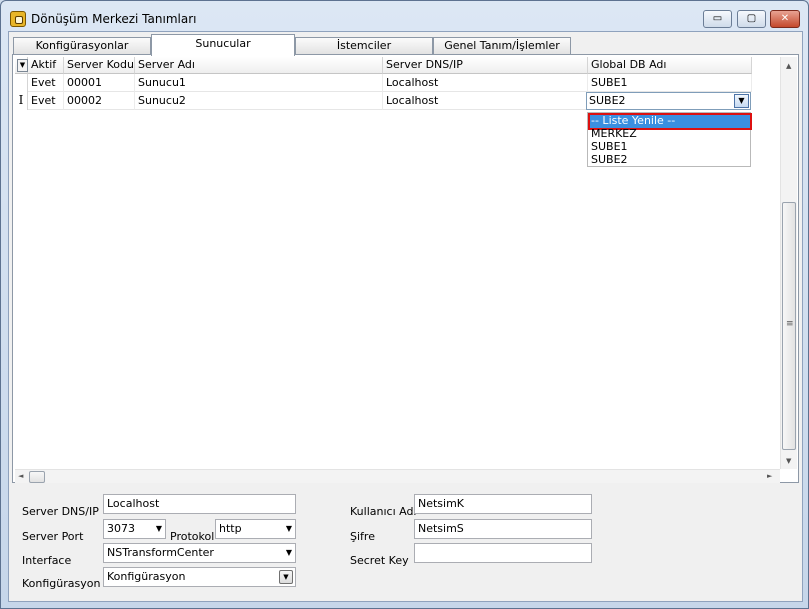 The width and height of the screenshot is (809, 609). I want to click on row-indicator, so click(21, 83).